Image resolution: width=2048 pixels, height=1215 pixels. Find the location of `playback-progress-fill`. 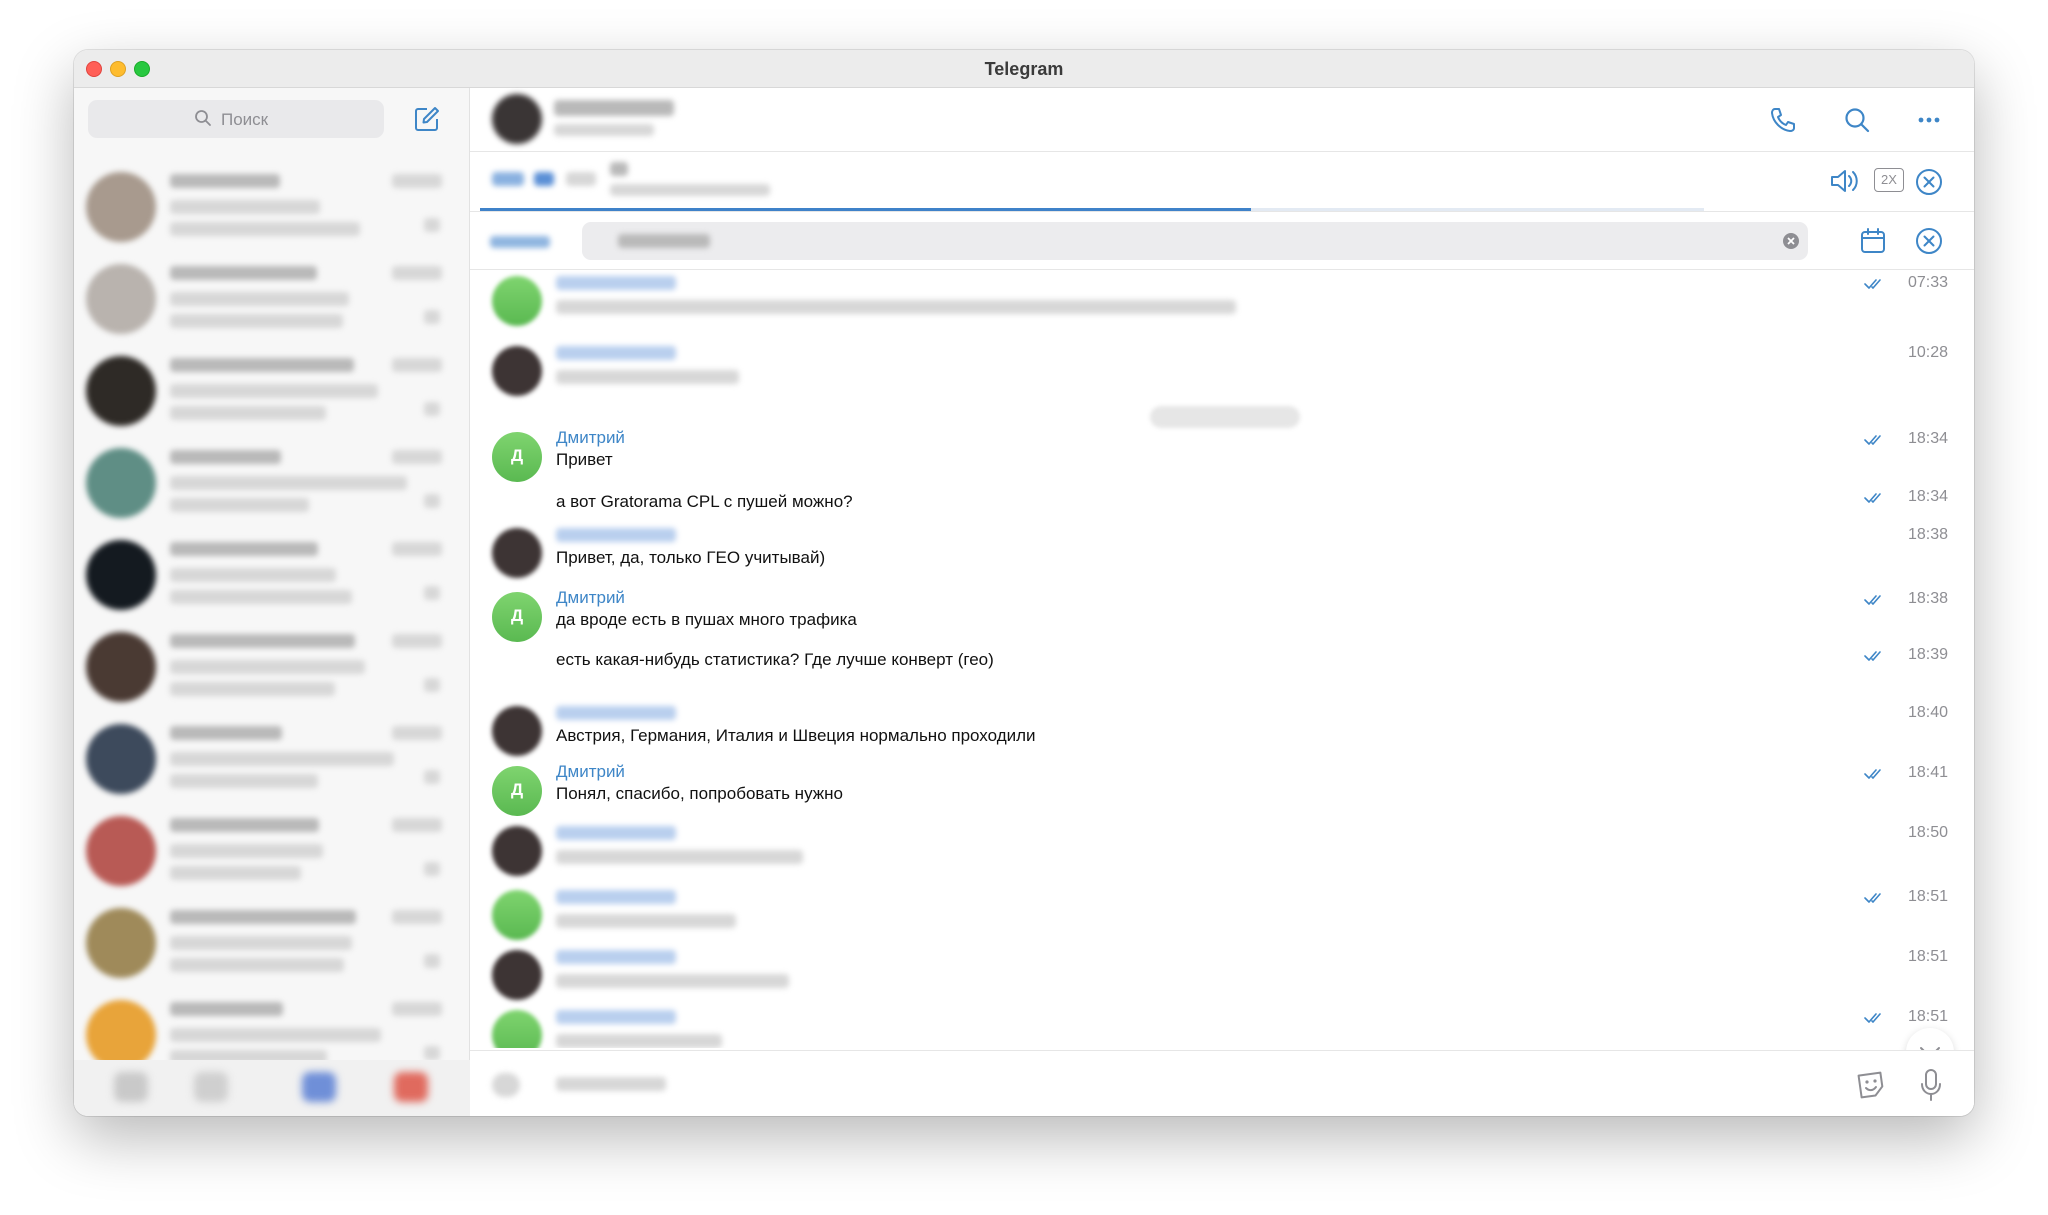

playback-progress-fill is located at coordinates (866, 209).